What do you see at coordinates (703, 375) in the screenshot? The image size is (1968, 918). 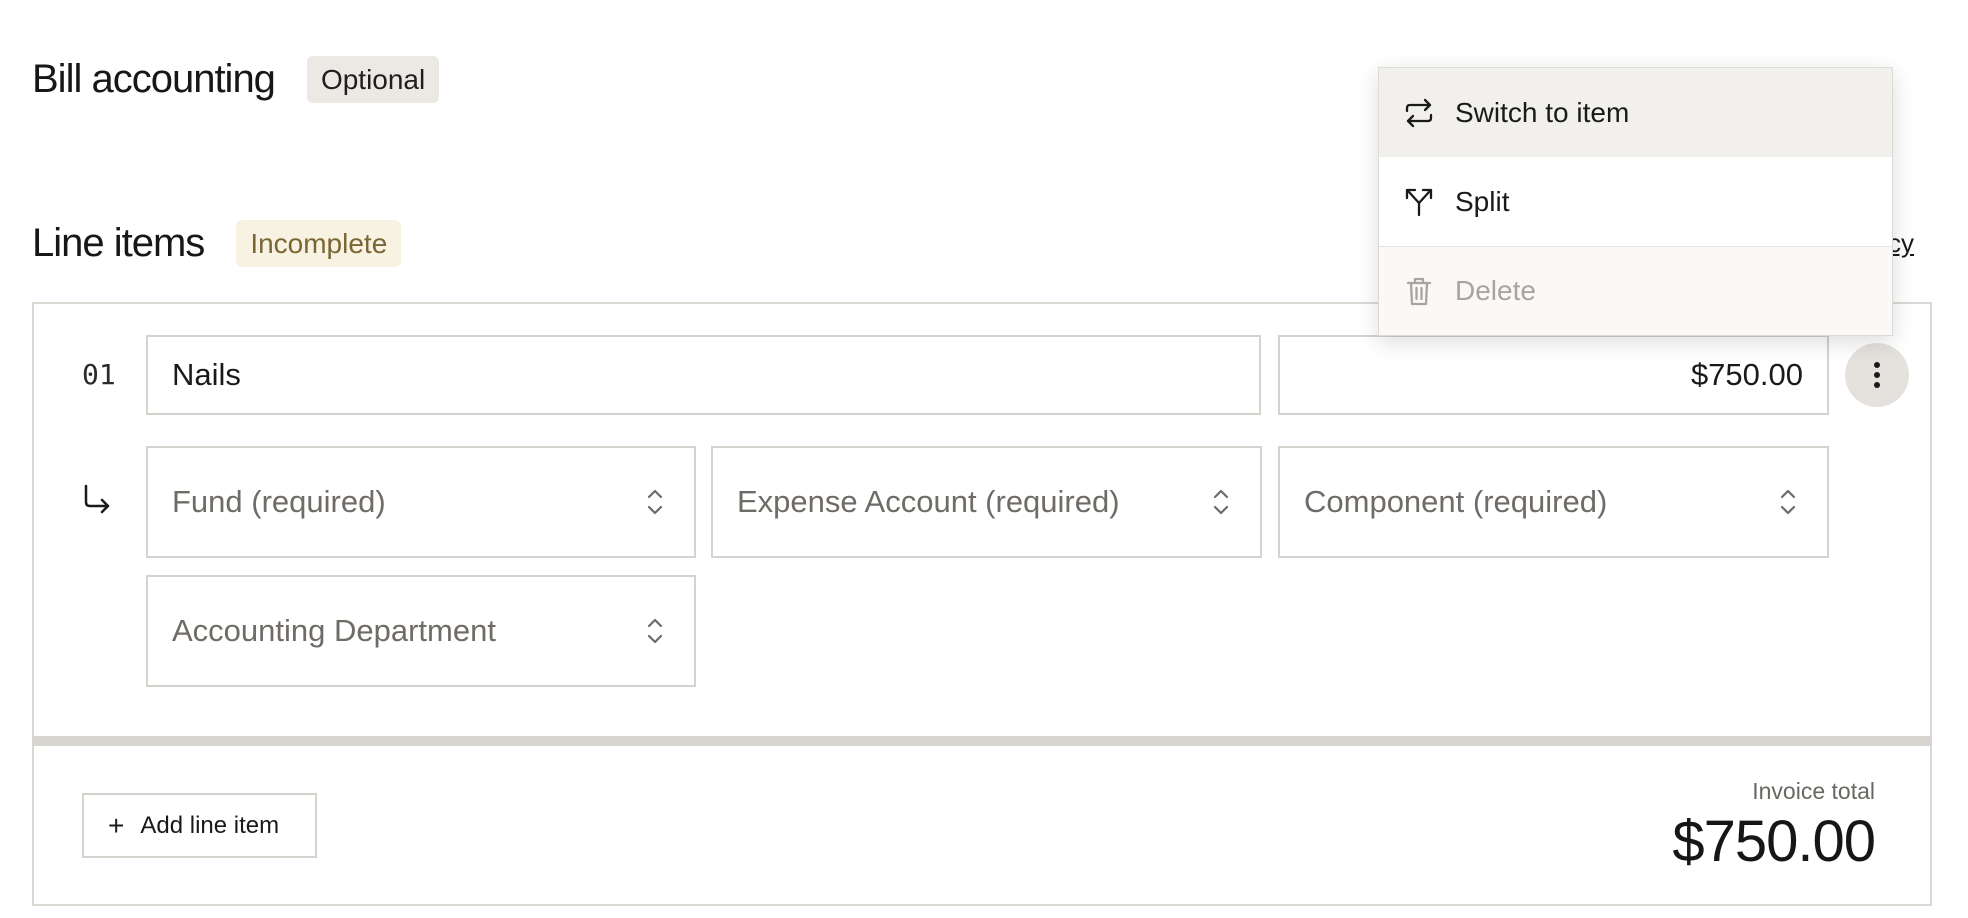 I see `line-item-description-input: Nails` at bounding box center [703, 375].